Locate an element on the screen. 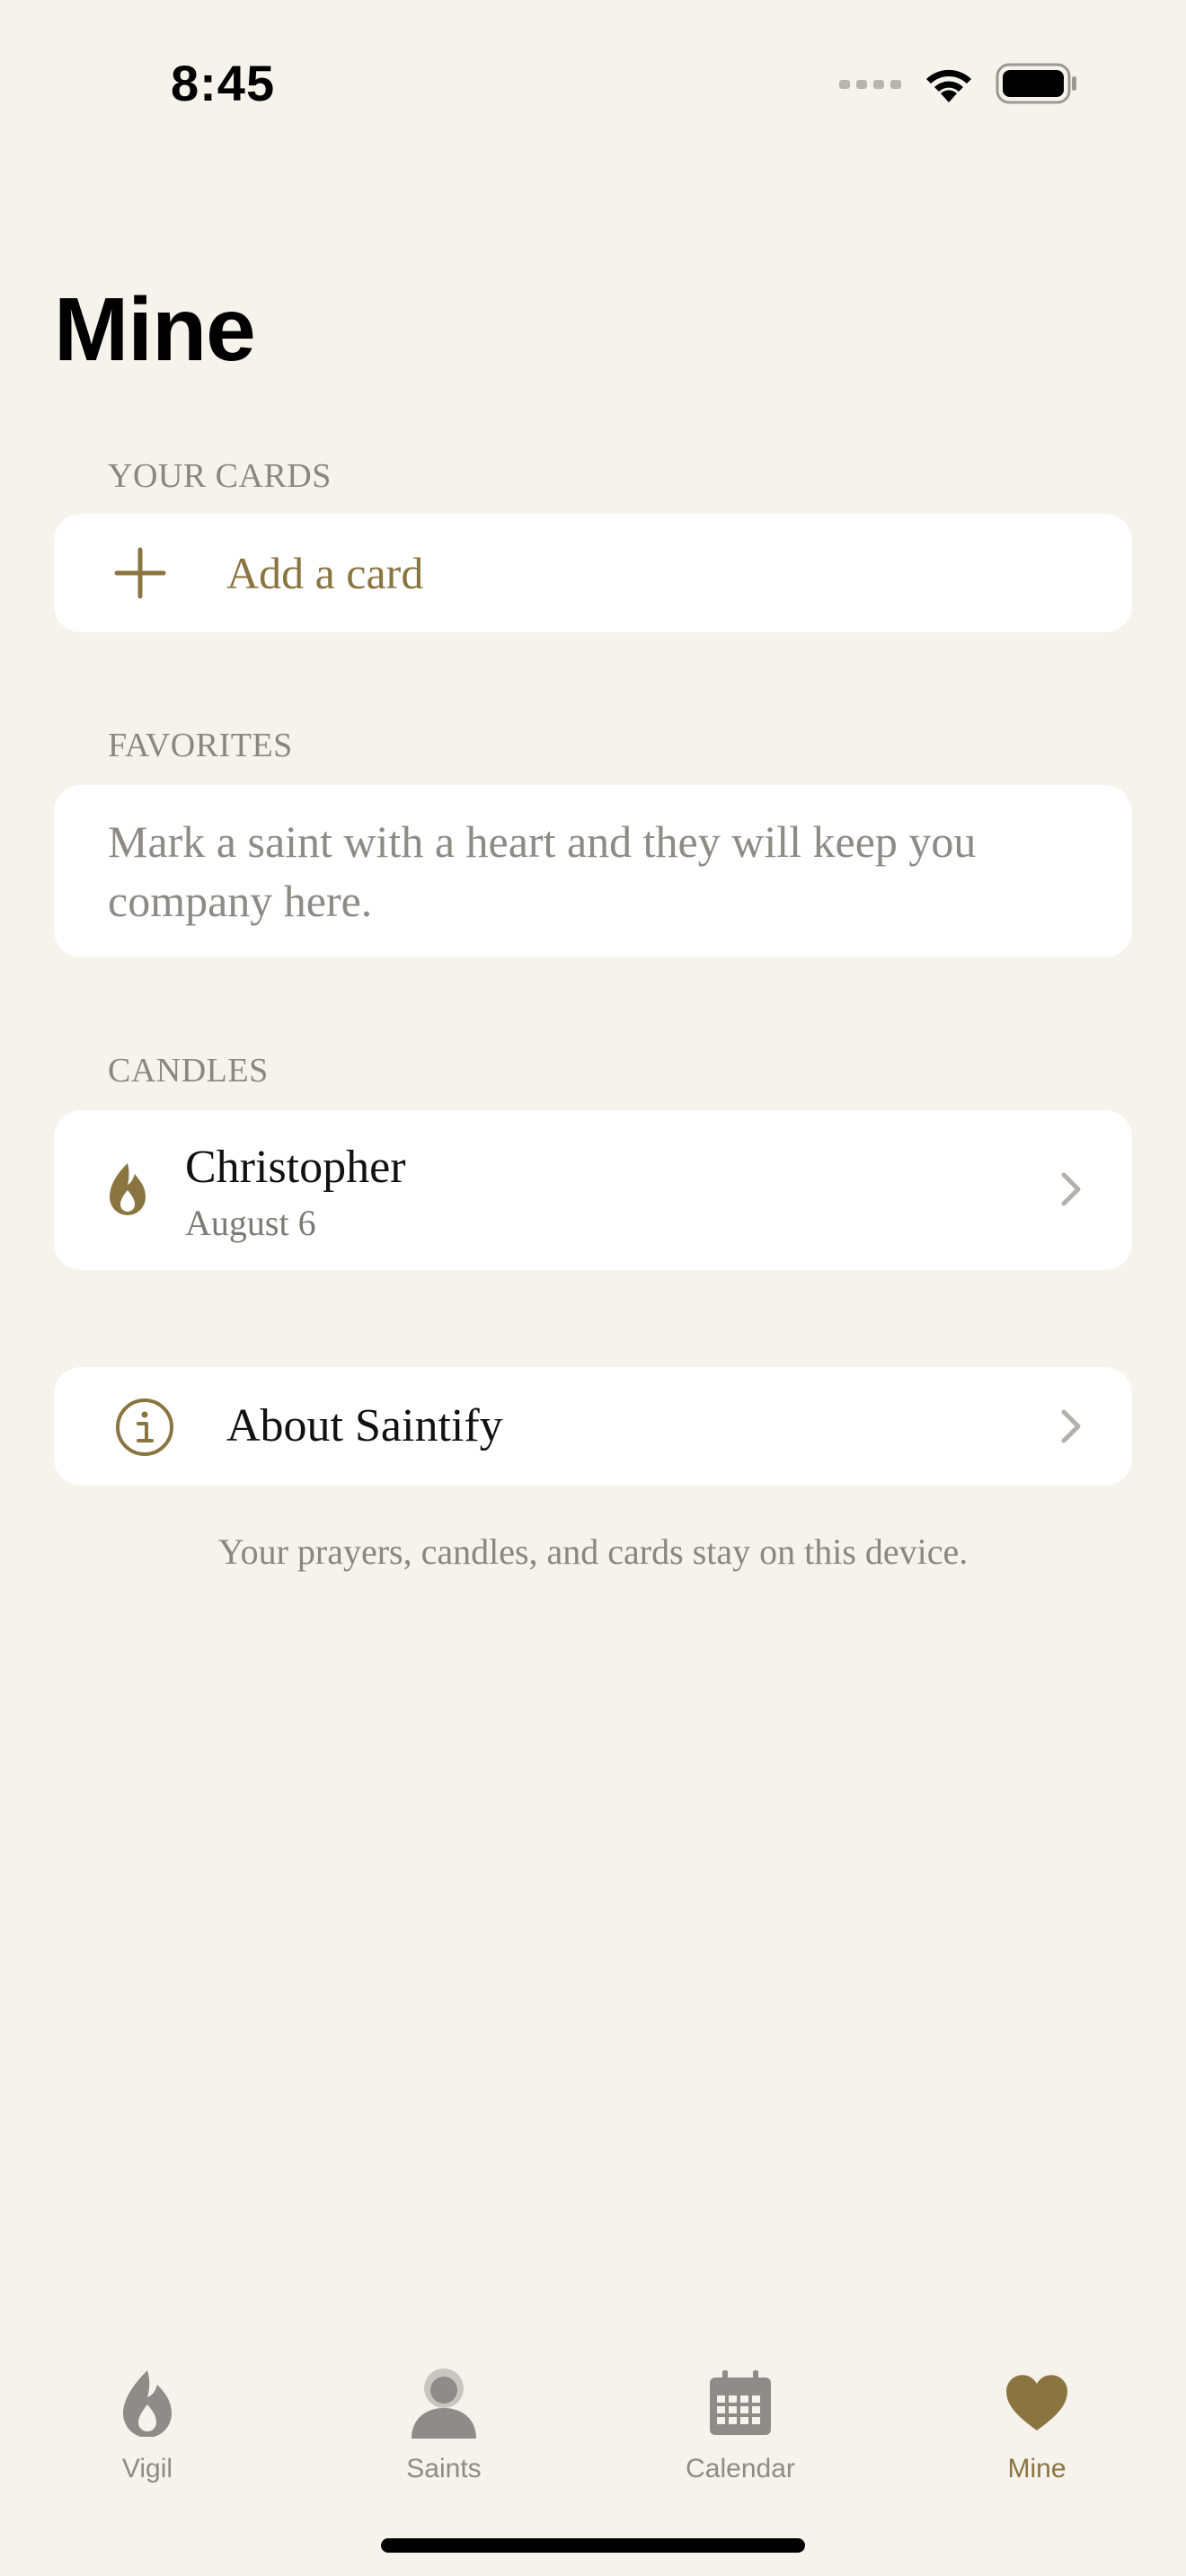  calendar-icon is located at coordinates (740, 2402).